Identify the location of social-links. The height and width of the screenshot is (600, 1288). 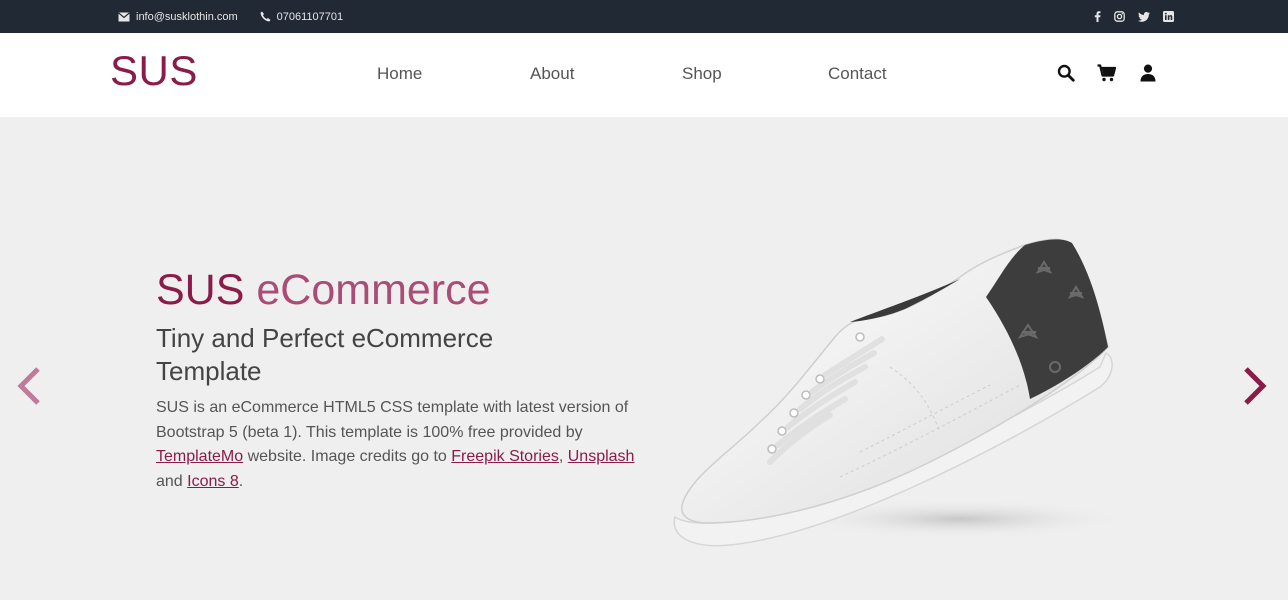
(1134, 16).